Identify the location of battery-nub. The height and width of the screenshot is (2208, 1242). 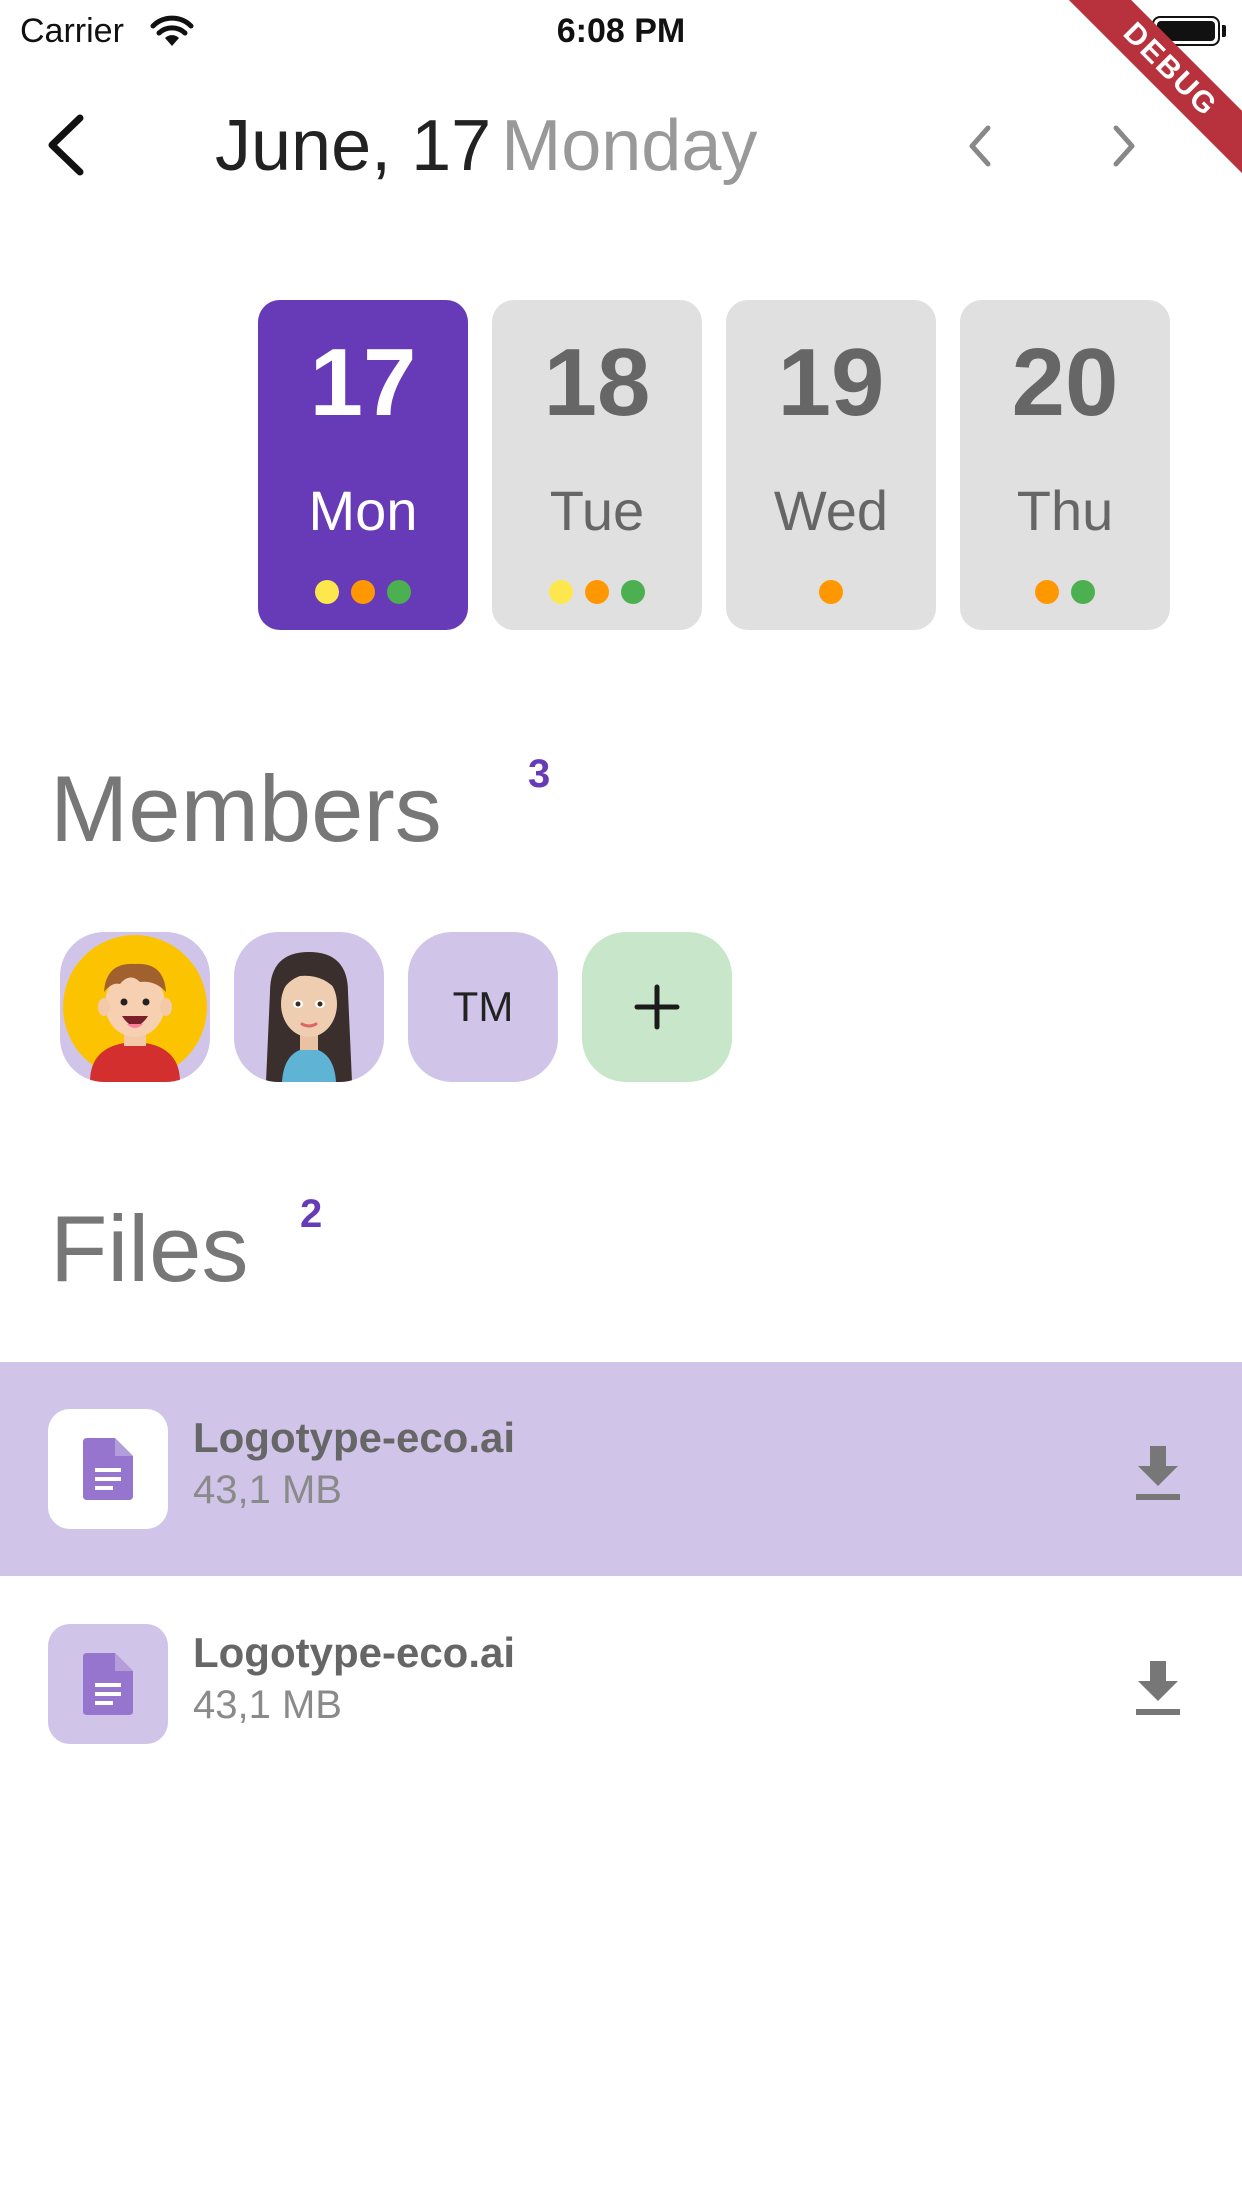
(1224, 31).